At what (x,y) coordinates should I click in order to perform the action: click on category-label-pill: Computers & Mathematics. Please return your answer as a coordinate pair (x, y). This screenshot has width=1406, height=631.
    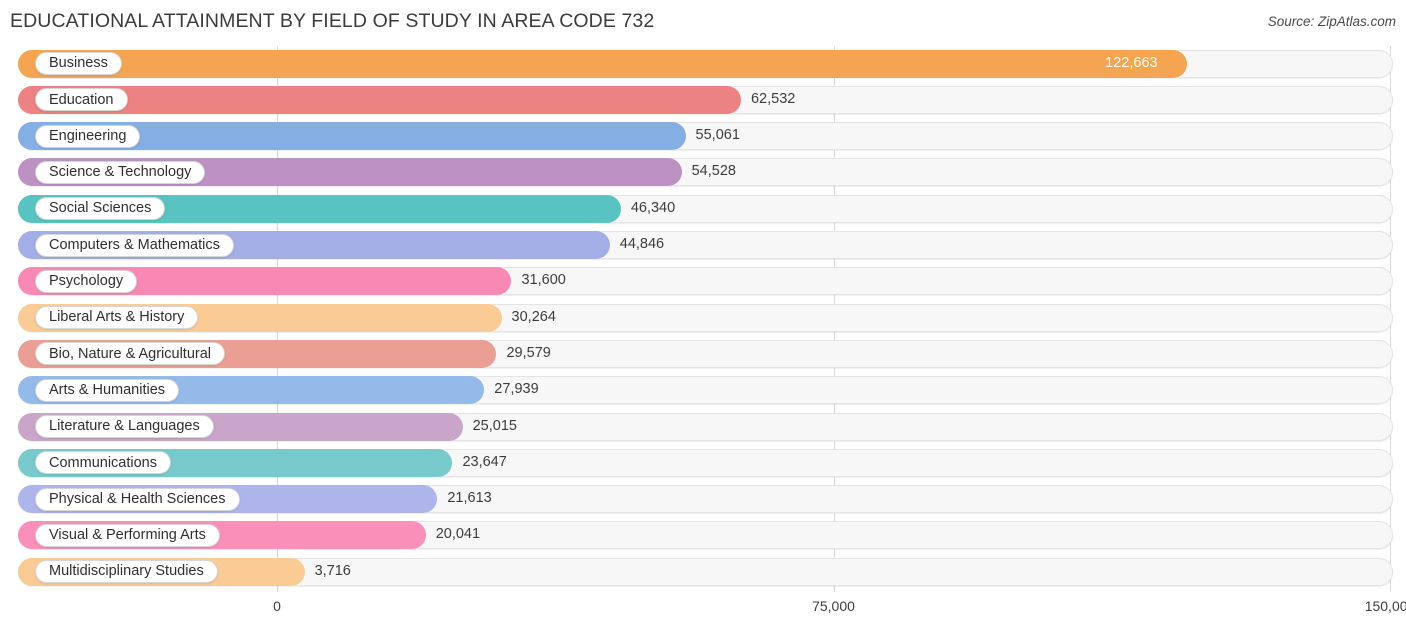
    Looking at the image, I should click on (134, 245).